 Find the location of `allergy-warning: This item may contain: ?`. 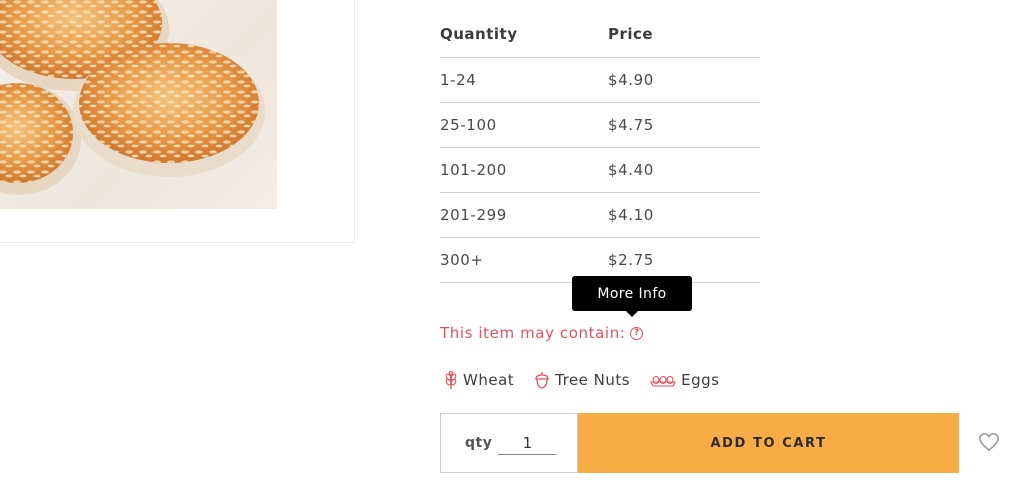

allergy-warning: This item may contain: ? is located at coordinates (542, 333).